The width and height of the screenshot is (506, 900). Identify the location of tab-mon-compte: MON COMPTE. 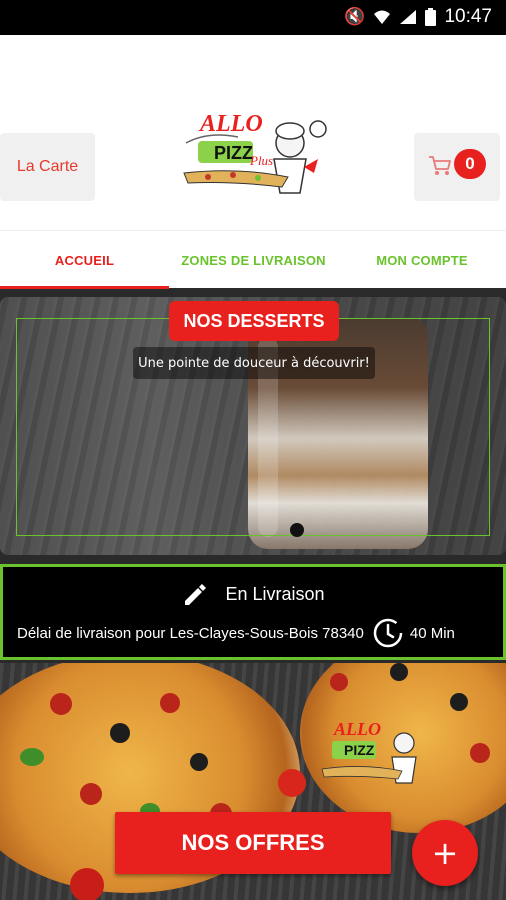
(422, 260).